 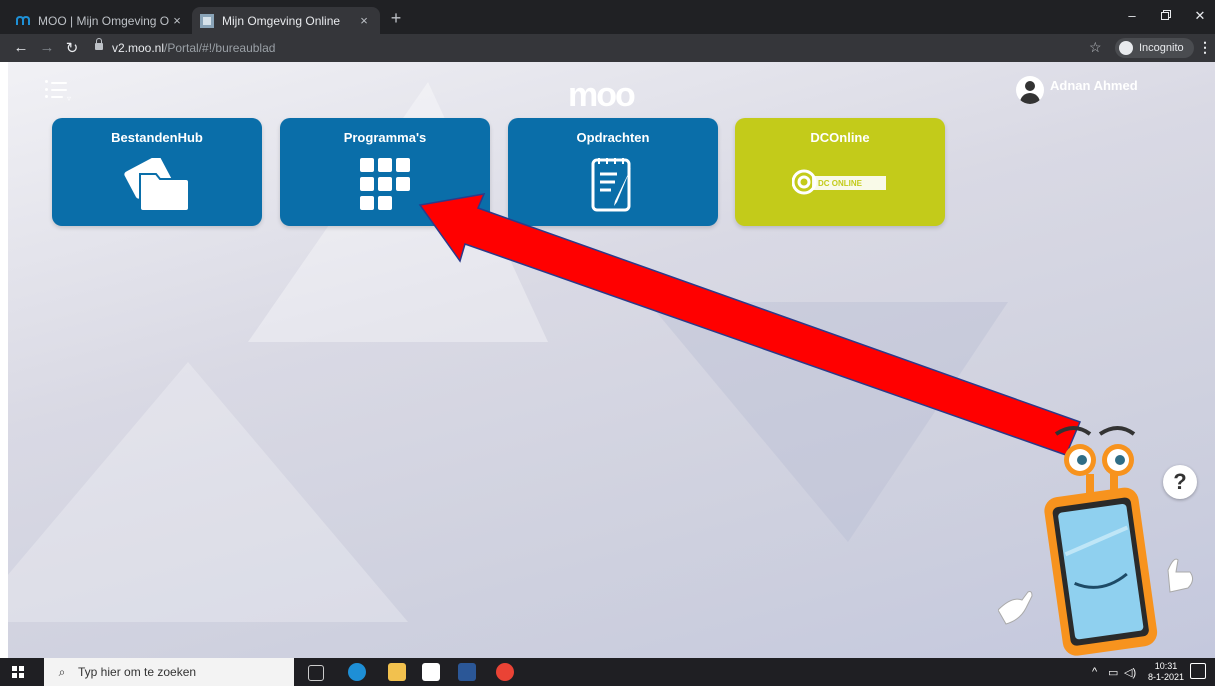 What do you see at coordinates (1198, 671) in the screenshot?
I see `notification-center-icon` at bounding box center [1198, 671].